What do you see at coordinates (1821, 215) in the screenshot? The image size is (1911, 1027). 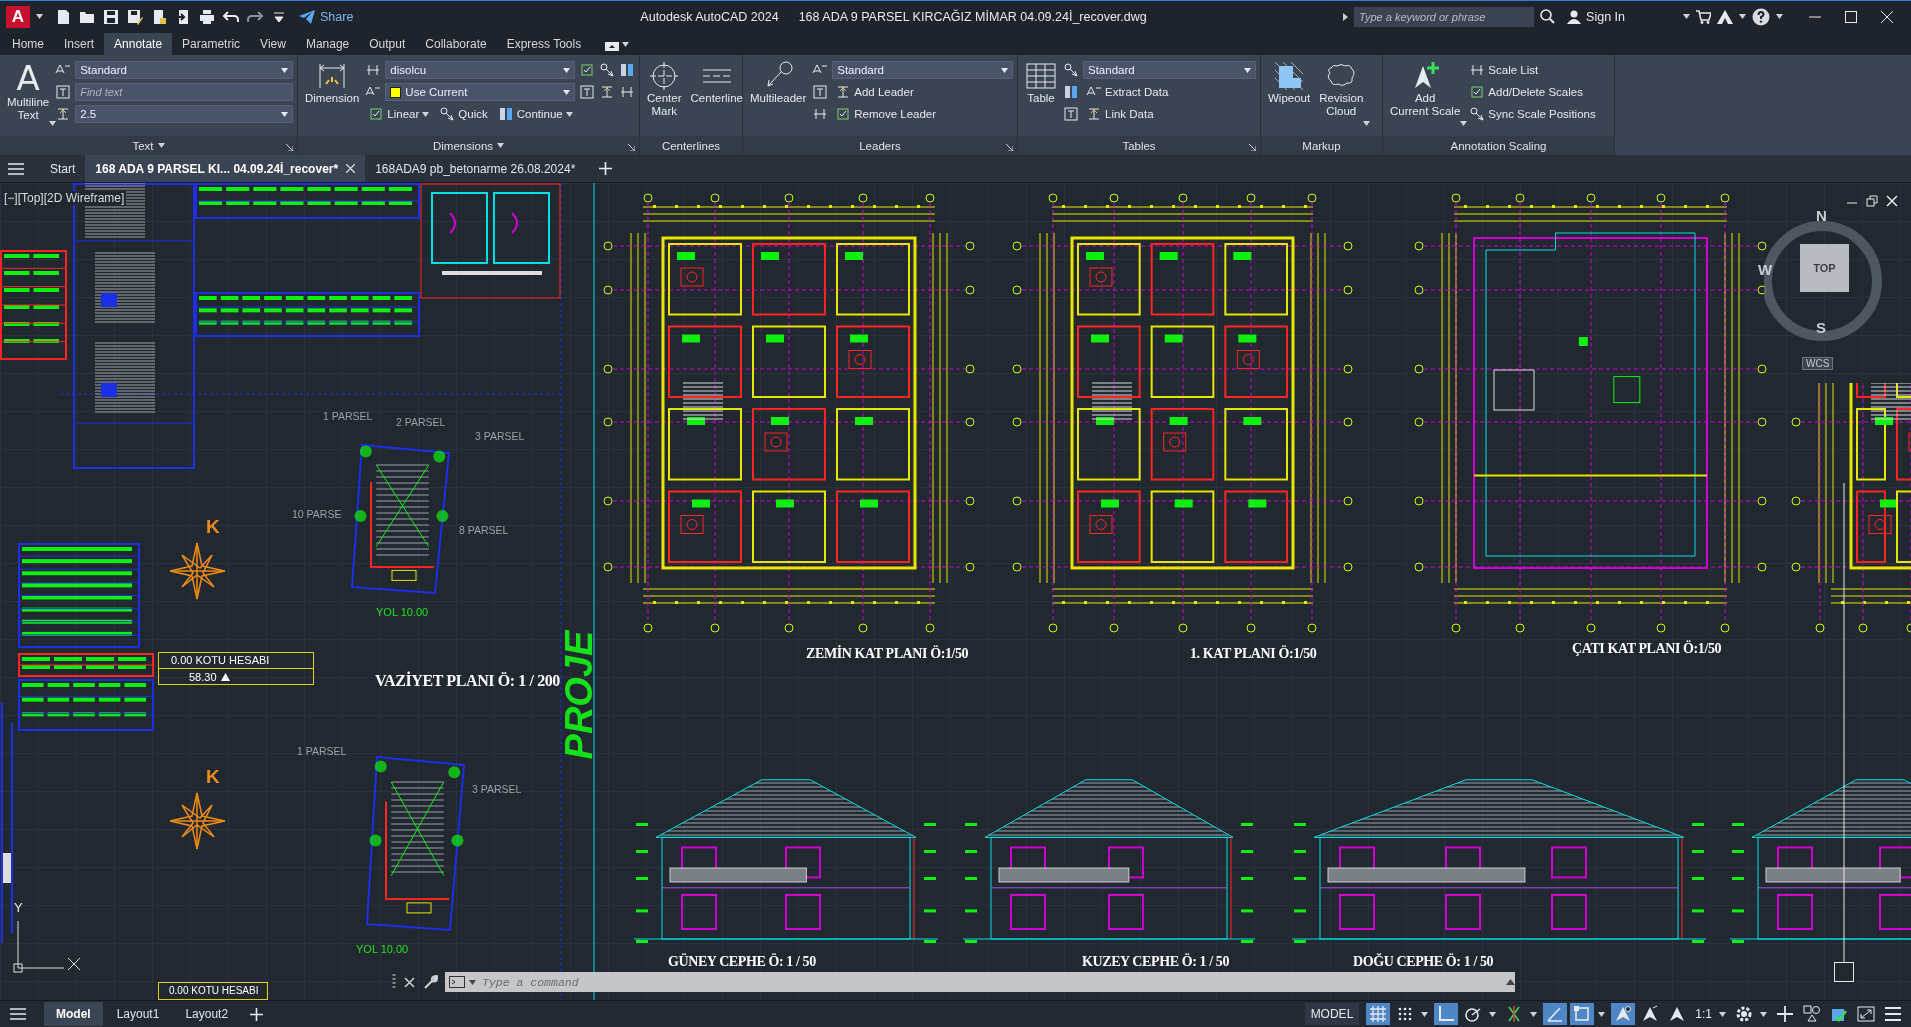 I see `compass-north: N` at bounding box center [1821, 215].